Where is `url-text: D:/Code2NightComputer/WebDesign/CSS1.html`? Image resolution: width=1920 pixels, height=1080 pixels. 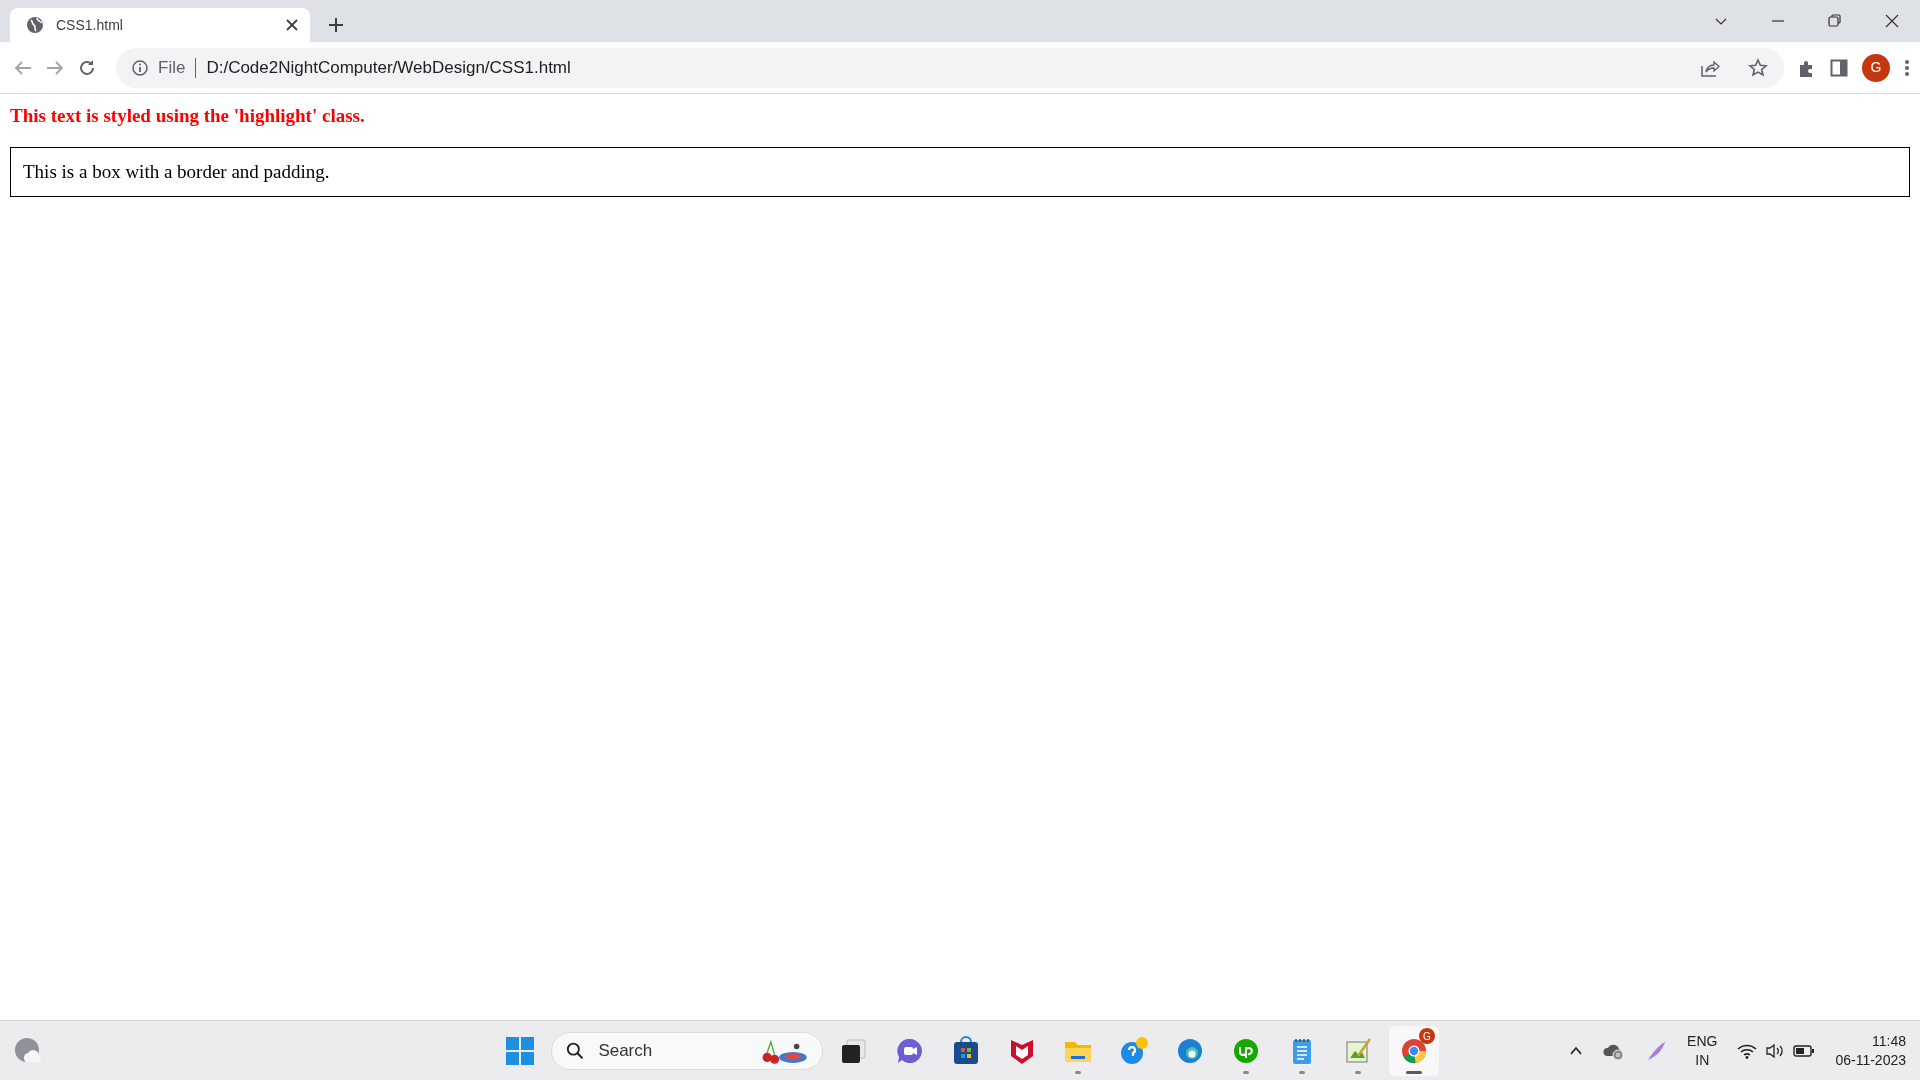
url-text: D:/Code2NightComputer/WebDesign/CSS1.html is located at coordinates (389, 67).